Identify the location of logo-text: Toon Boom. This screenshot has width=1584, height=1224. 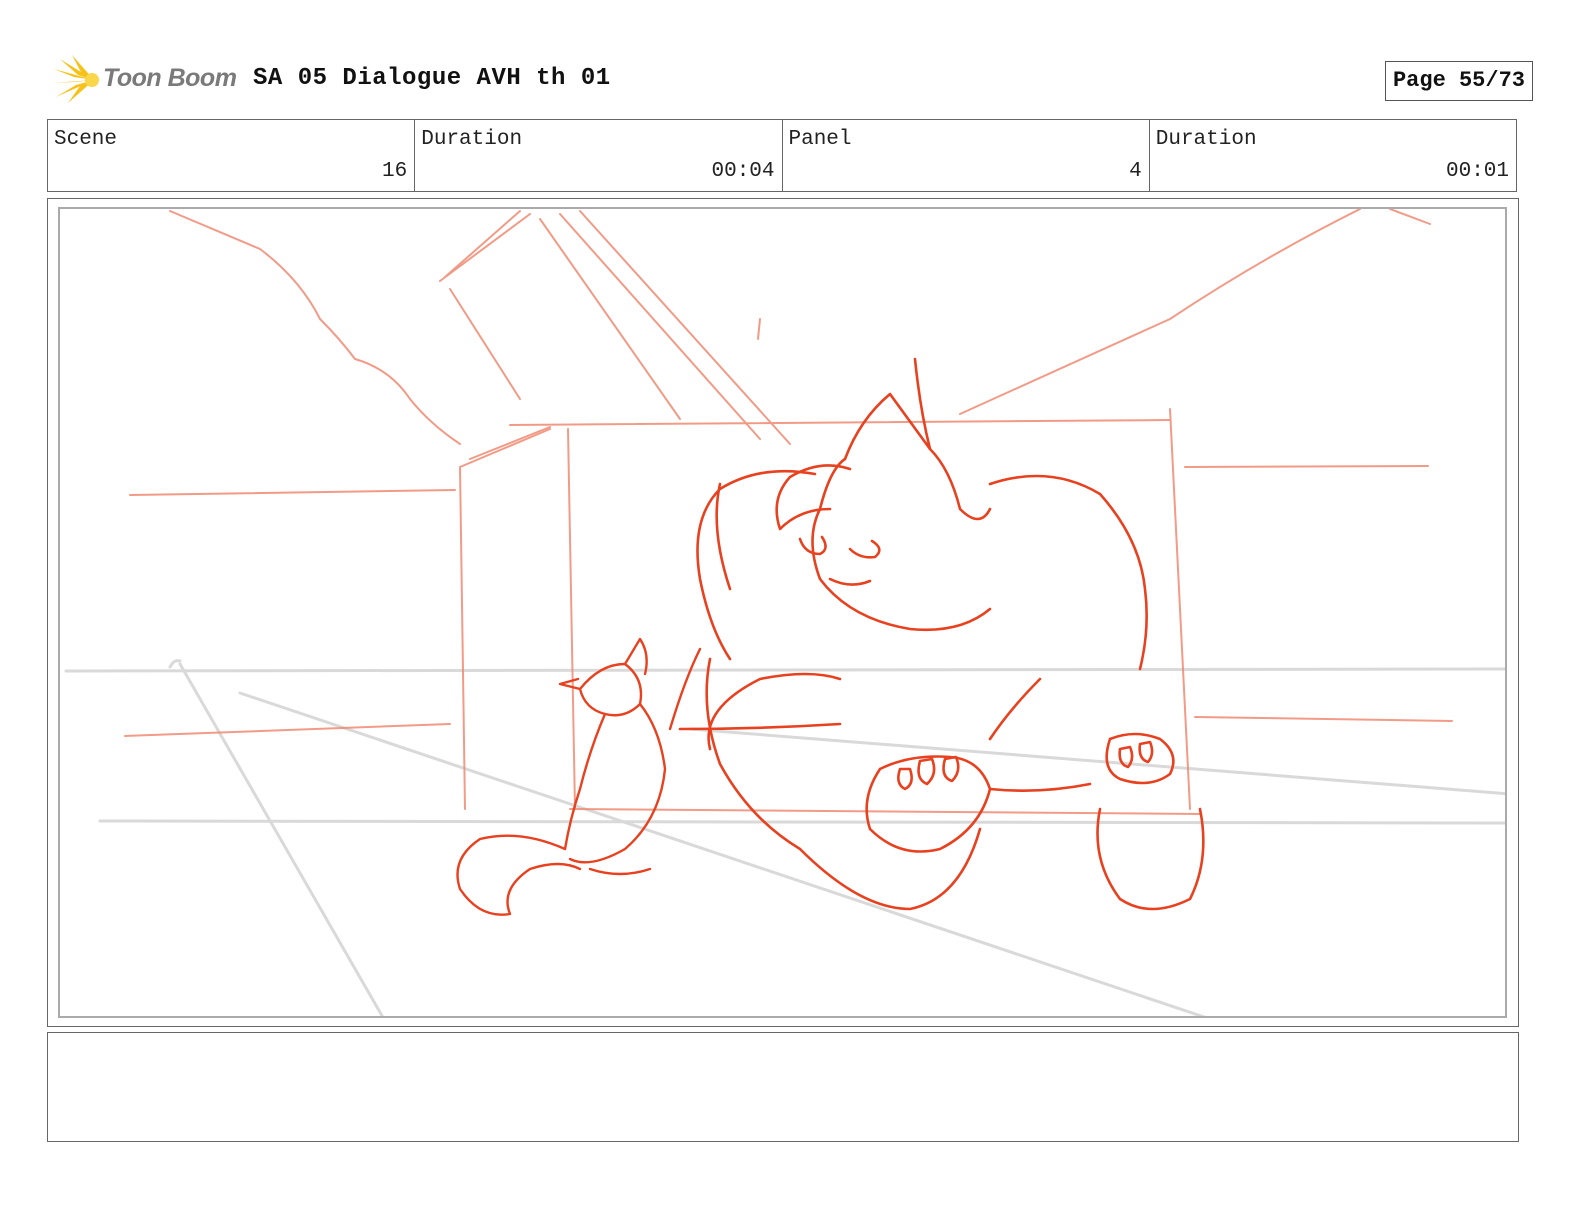
(170, 78).